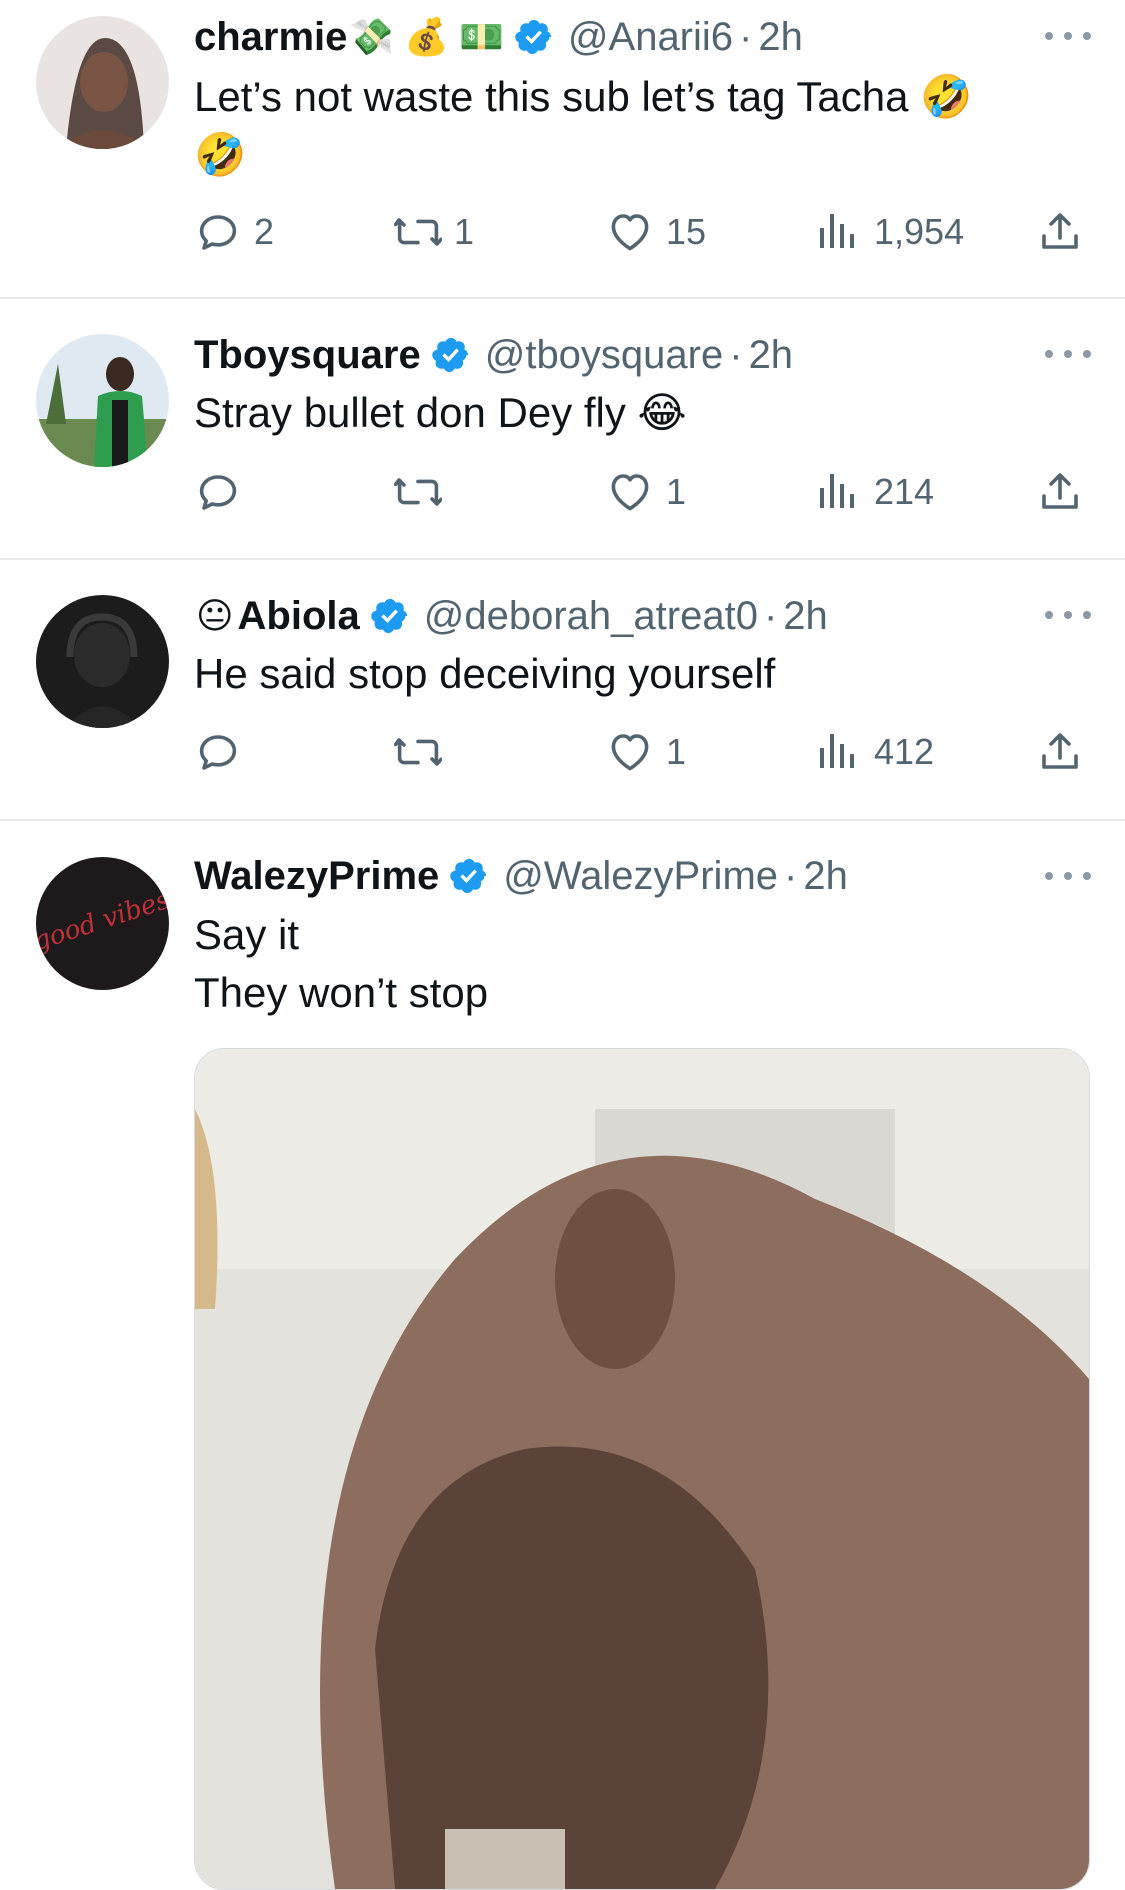 This screenshot has height=1890, width=1125. What do you see at coordinates (485, 673) in the screenshot?
I see `tweet-text: He said stop deceiving yourself` at bounding box center [485, 673].